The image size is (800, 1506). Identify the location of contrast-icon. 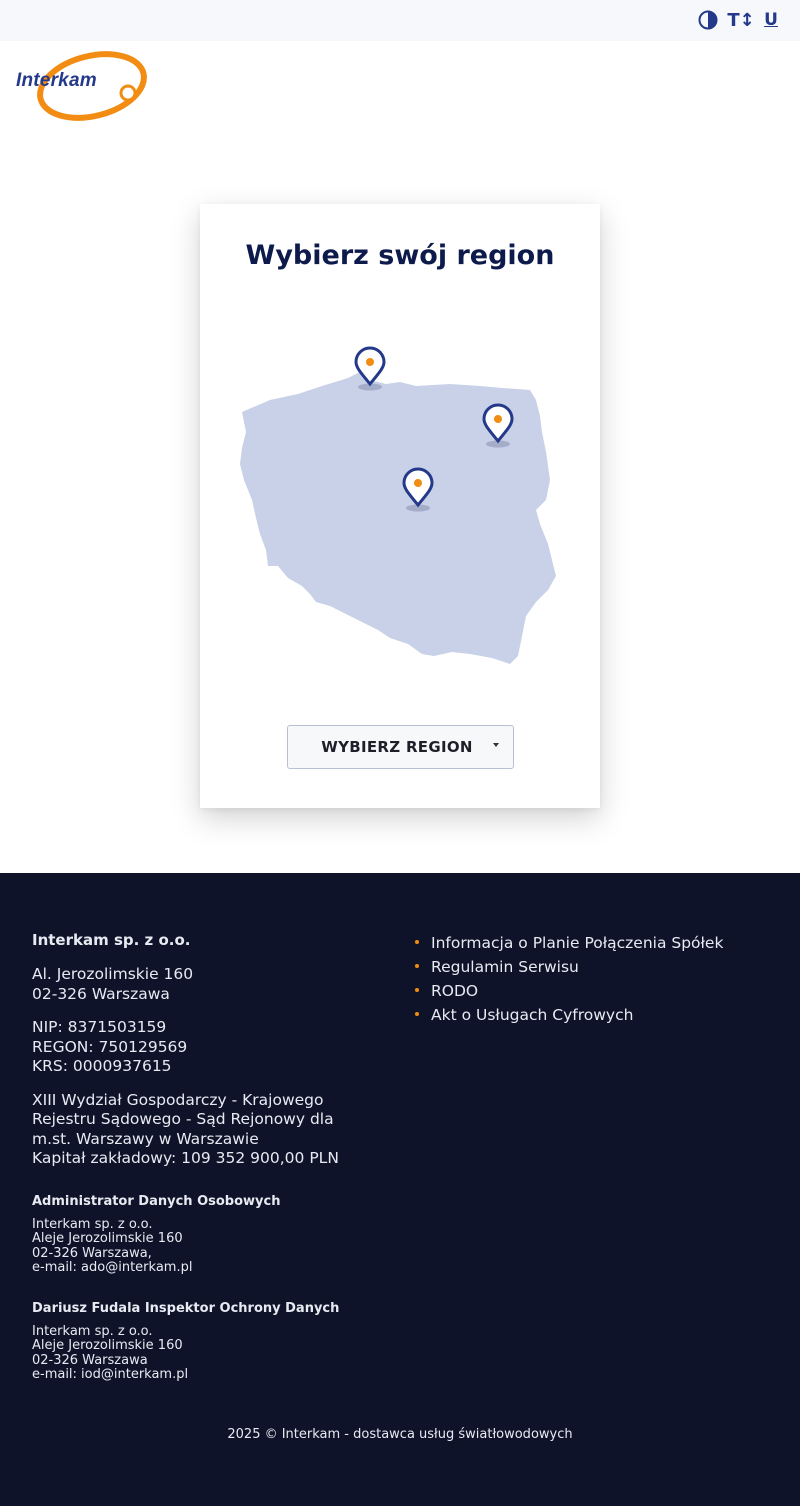
(708, 20).